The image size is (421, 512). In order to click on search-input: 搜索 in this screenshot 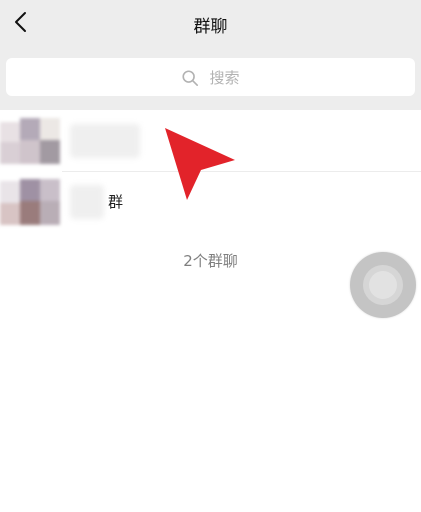, I will do `click(210, 77)`.